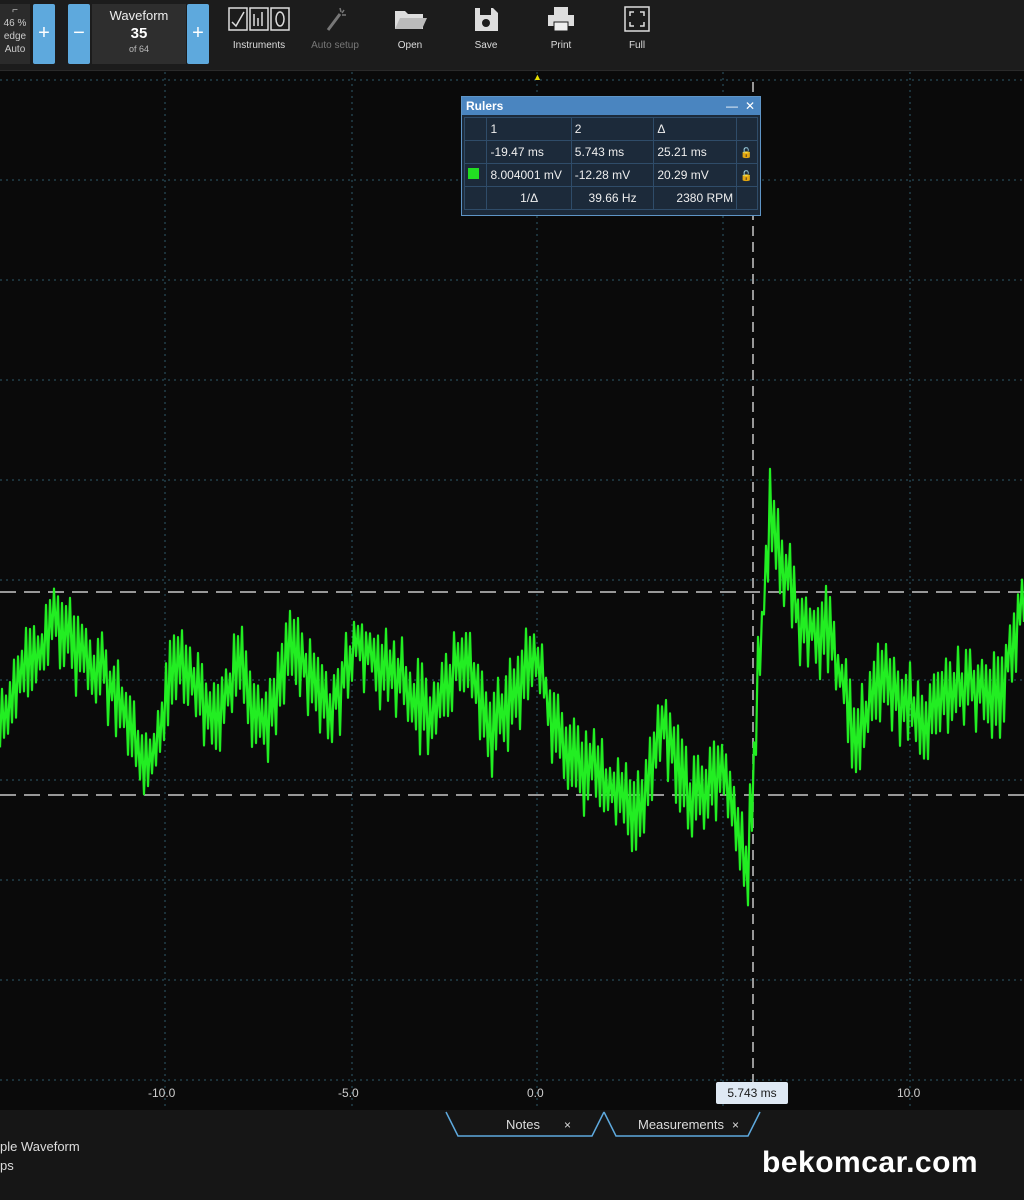 Image resolution: width=1024 pixels, height=1200 pixels. Describe the element at coordinates (870, 1162) in the screenshot. I see `watermark: bekomcar.com` at that location.